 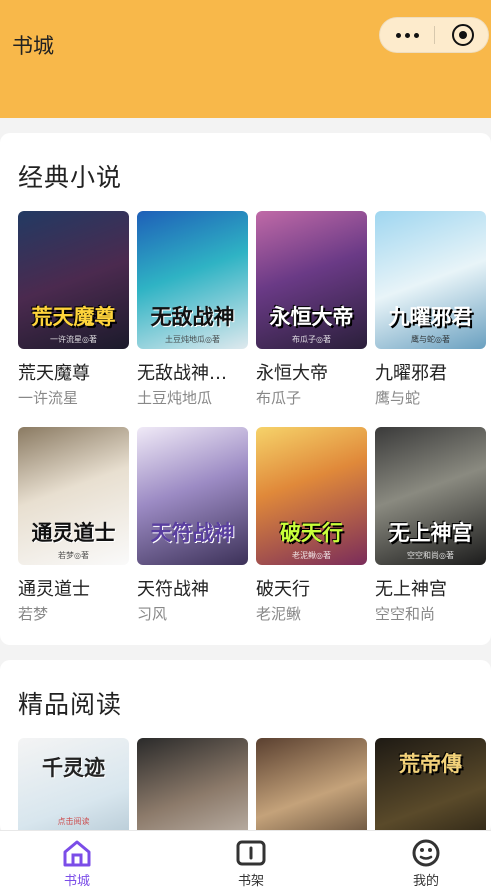 I want to click on cover-title: 天符战神, so click(x=192, y=533).